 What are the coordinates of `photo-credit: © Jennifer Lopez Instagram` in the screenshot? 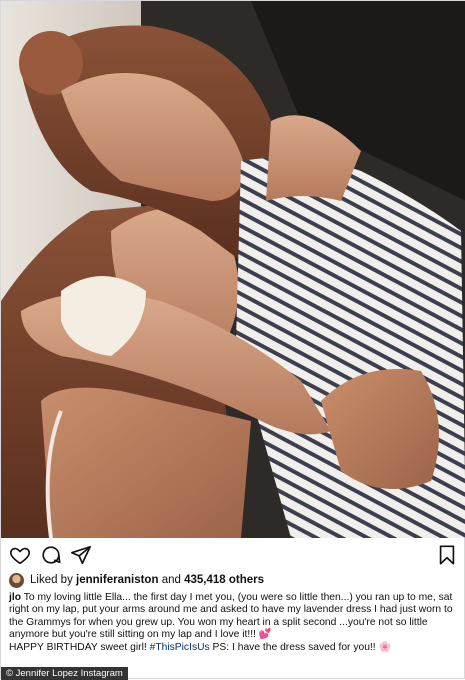 It's located at (64, 673).